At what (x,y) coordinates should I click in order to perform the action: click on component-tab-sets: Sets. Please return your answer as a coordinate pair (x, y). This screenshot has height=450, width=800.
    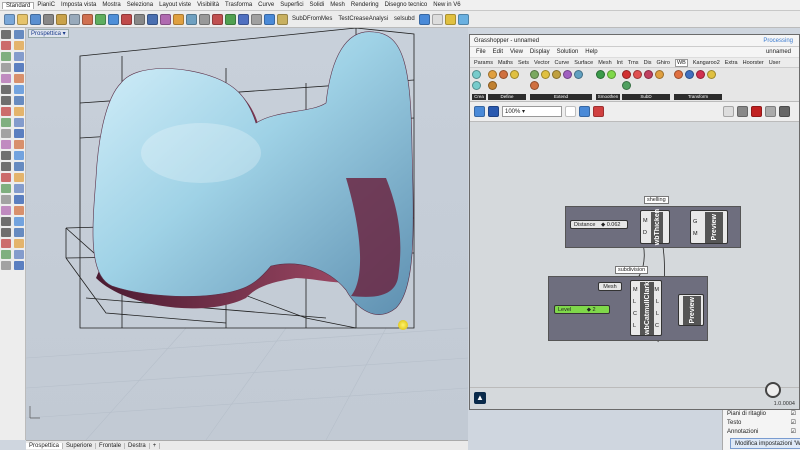
    Looking at the image, I should click on (523, 63).